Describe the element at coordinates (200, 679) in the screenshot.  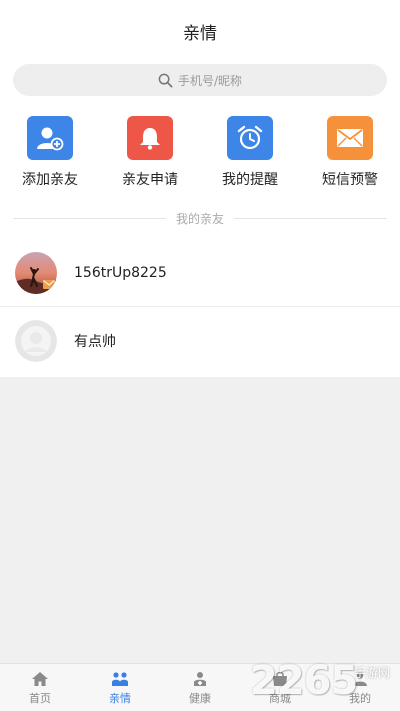
I see `health-icon` at that location.